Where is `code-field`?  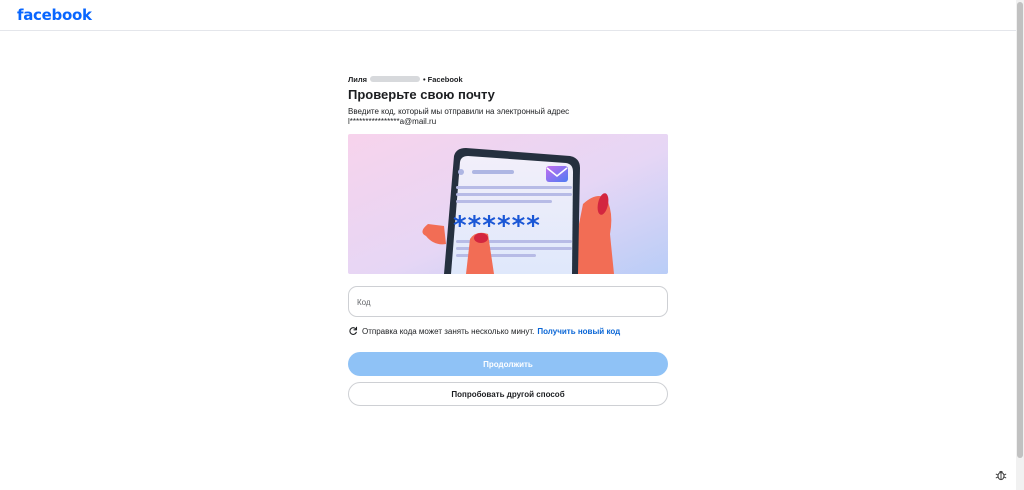
code-field is located at coordinates (508, 301).